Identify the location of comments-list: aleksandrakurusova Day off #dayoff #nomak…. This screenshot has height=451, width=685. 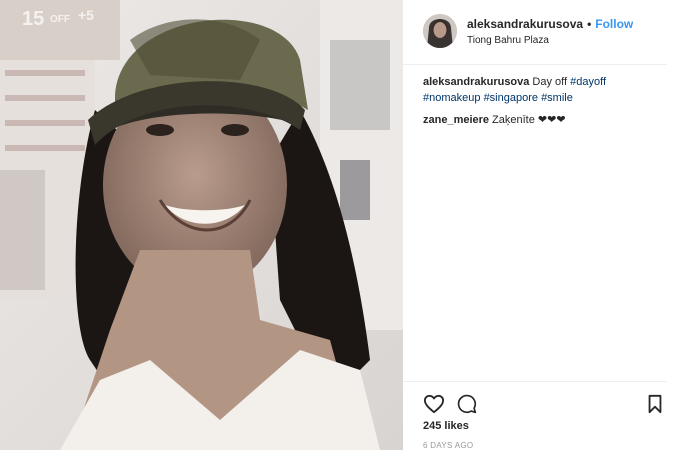
(543, 104).